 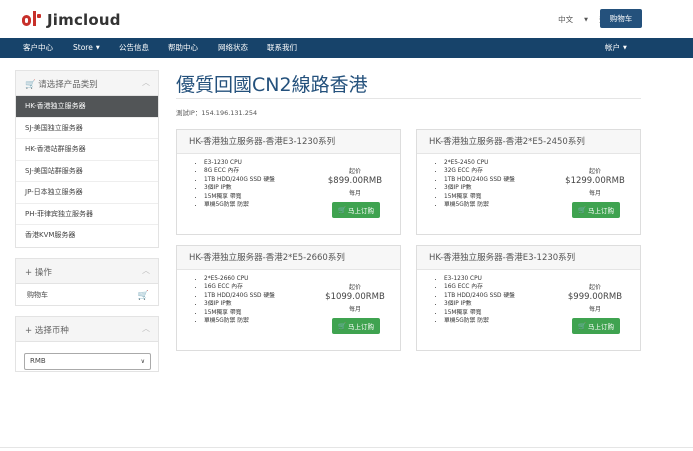 What do you see at coordinates (51, 331) in the screenshot?
I see `currency-title: 选择币种` at bounding box center [51, 331].